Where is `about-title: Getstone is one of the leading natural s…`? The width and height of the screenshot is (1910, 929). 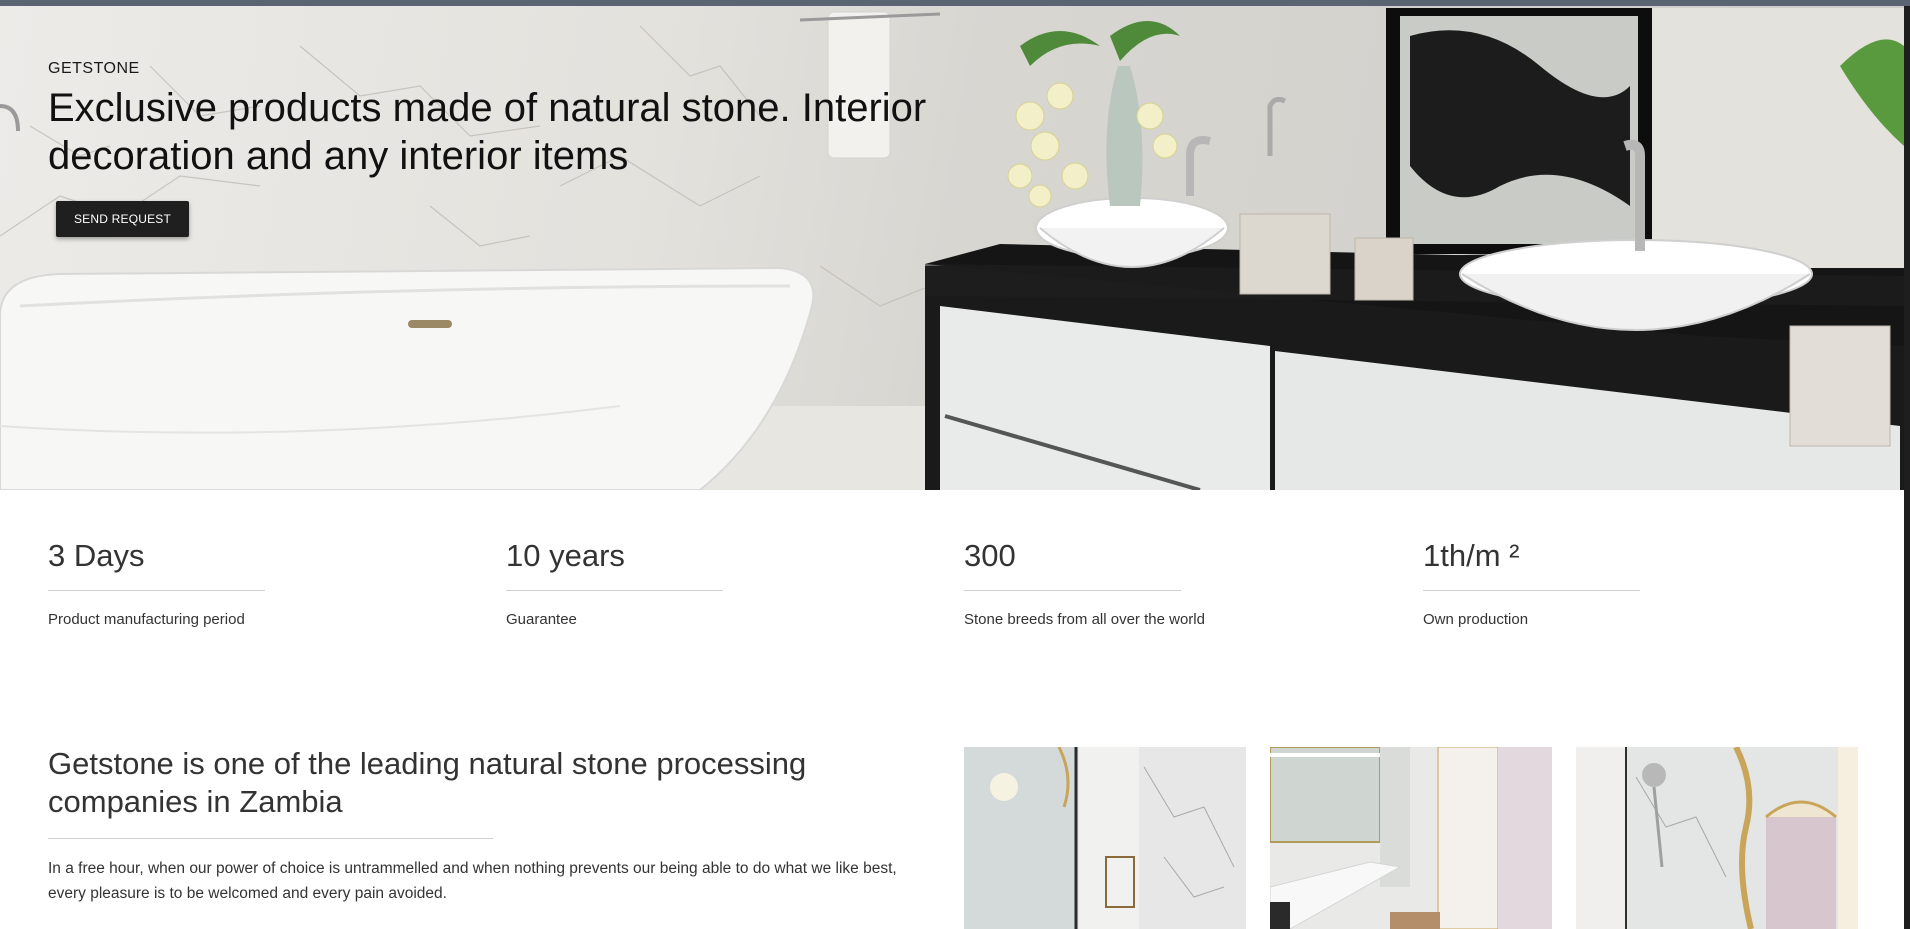
about-title: Getstone is one of the leading natural s… is located at coordinates (427, 782).